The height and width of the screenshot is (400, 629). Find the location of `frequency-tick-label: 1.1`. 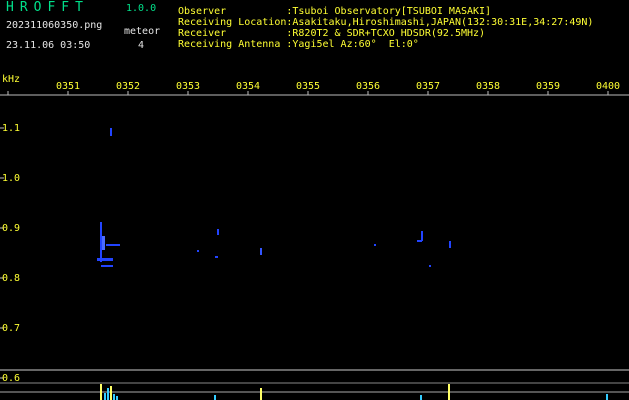

frequency-tick-label: 1.1 is located at coordinates (11, 128).